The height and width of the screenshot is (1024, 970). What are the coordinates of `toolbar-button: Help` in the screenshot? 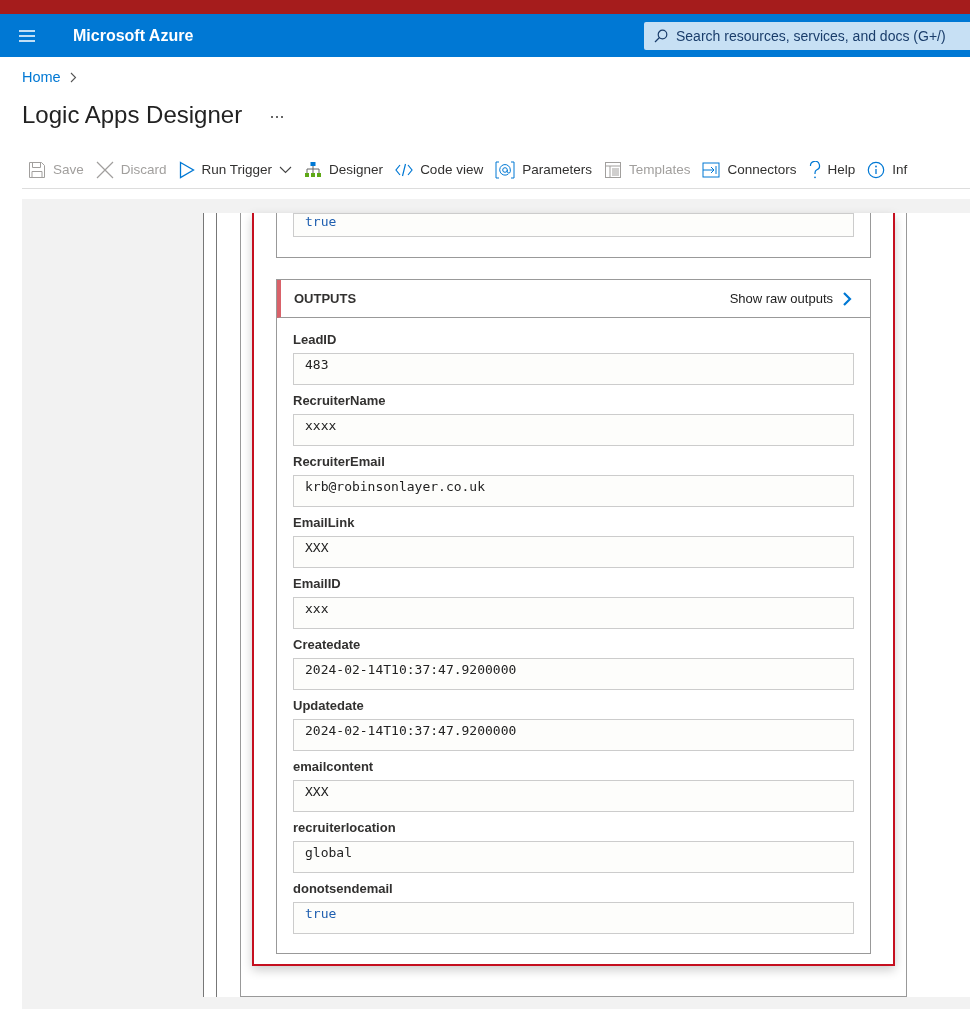 It's located at (832, 169).